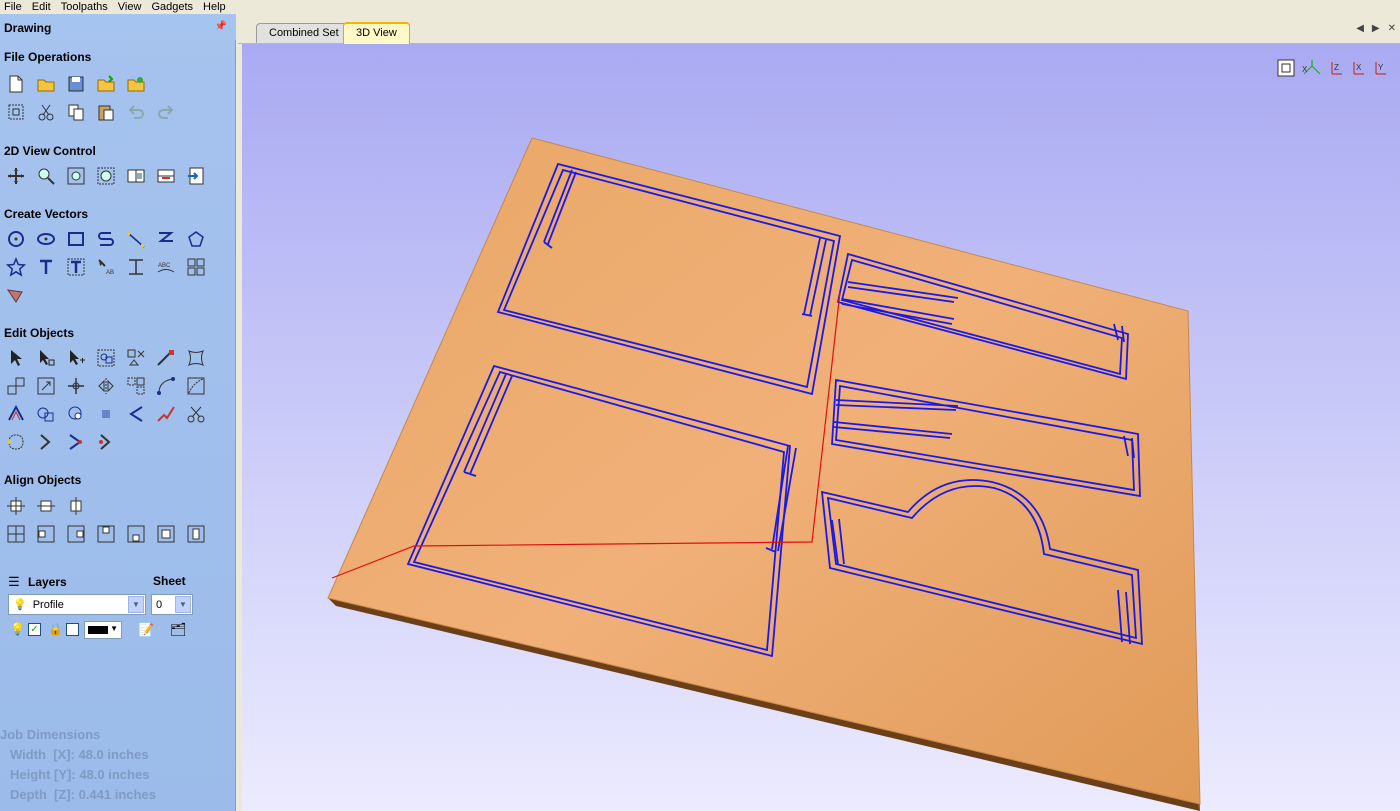 The image size is (1400, 811). Describe the element at coordinates (76, 414) in the screenshot. I see `subtract-icon` at that location.